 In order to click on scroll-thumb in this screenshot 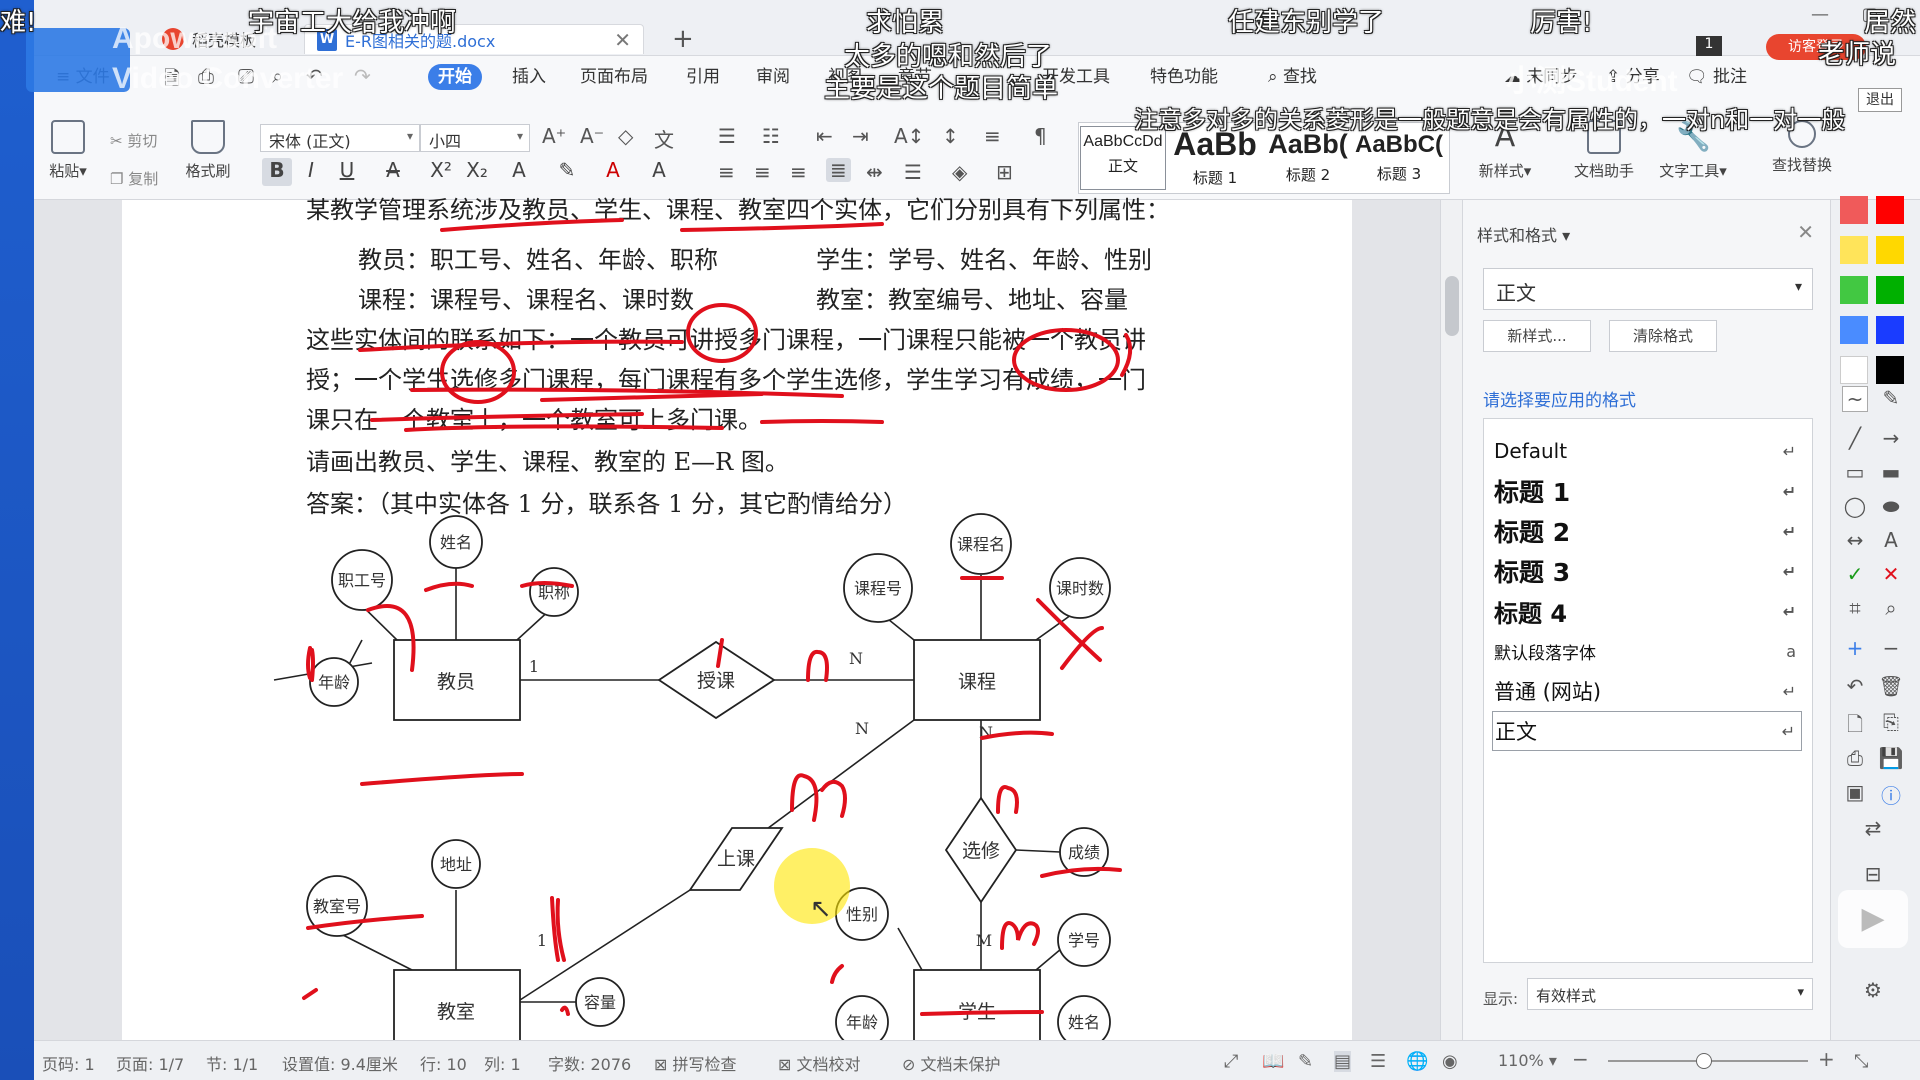, I will do `click(1452, 306)`.